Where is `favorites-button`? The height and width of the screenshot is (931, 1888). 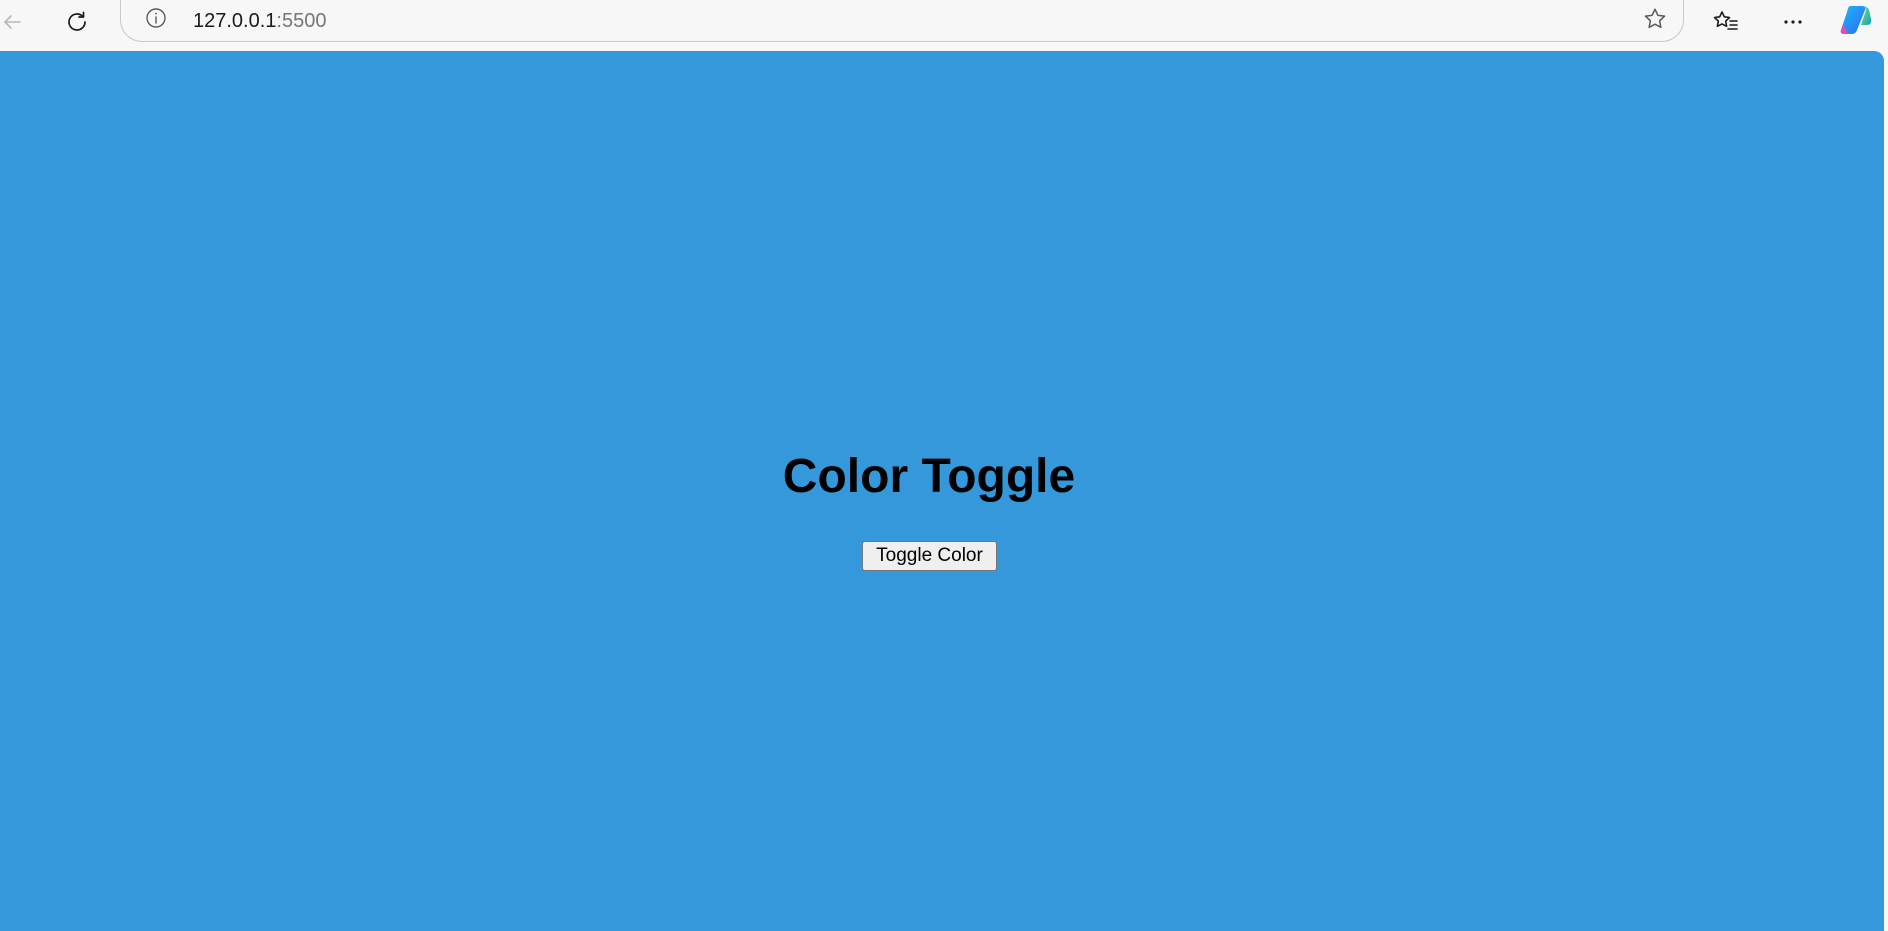 favorites-button is located at coordinates (1726, 22).